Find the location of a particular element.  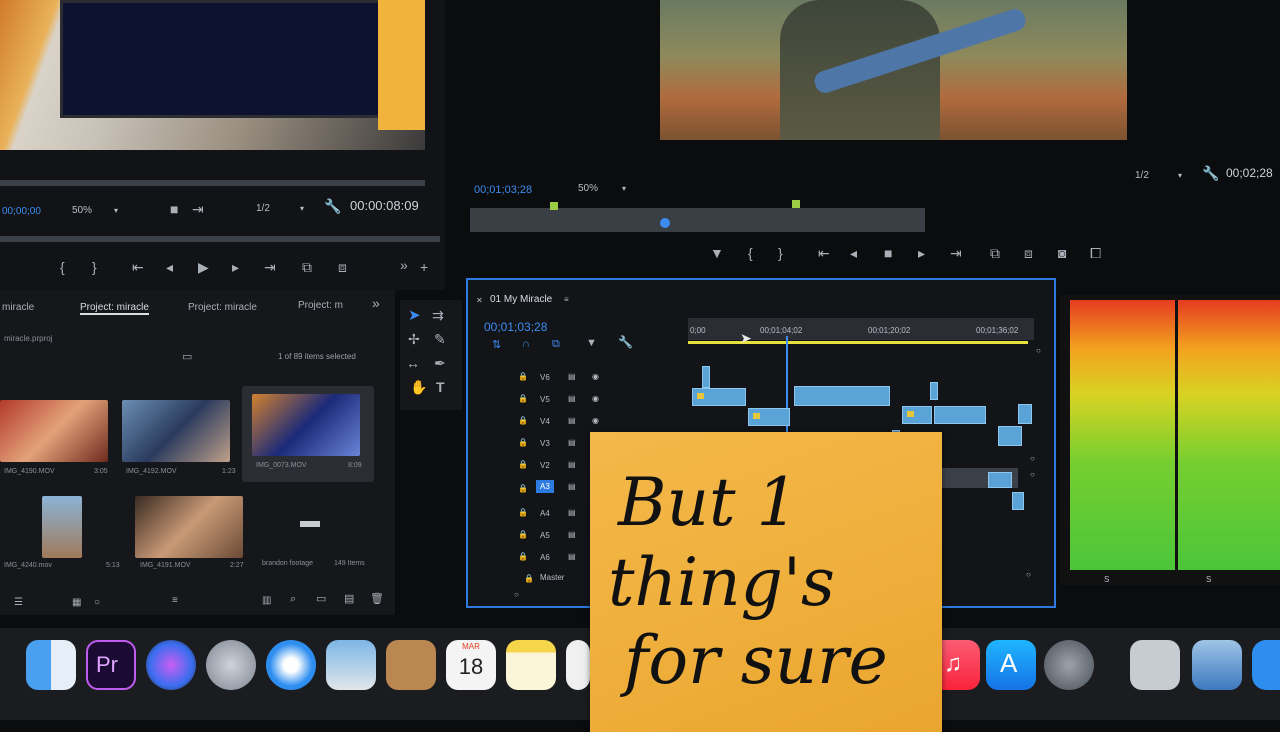

tab-project-m: Project: m is located at coordinates (320, 305).